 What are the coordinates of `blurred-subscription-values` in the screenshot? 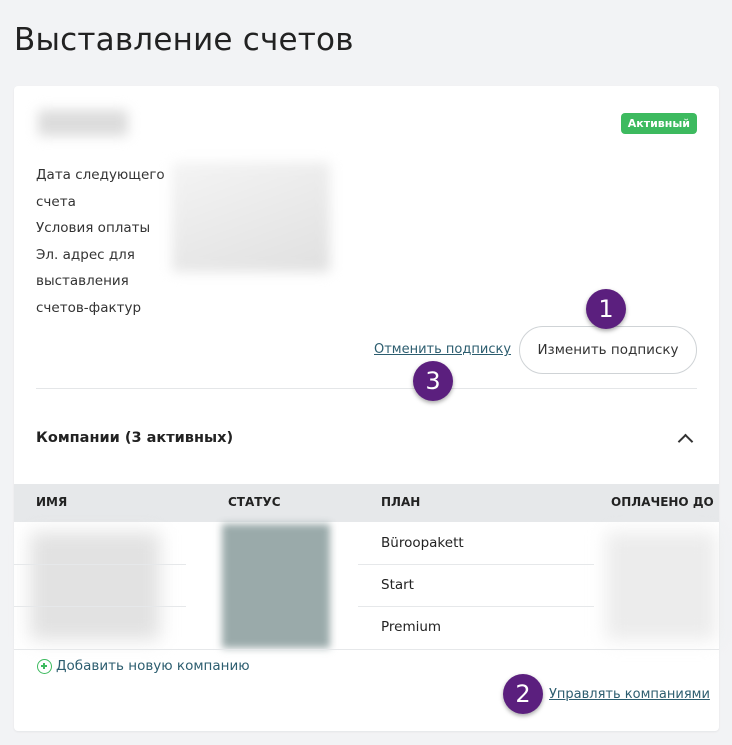 It's located at (251, 217).